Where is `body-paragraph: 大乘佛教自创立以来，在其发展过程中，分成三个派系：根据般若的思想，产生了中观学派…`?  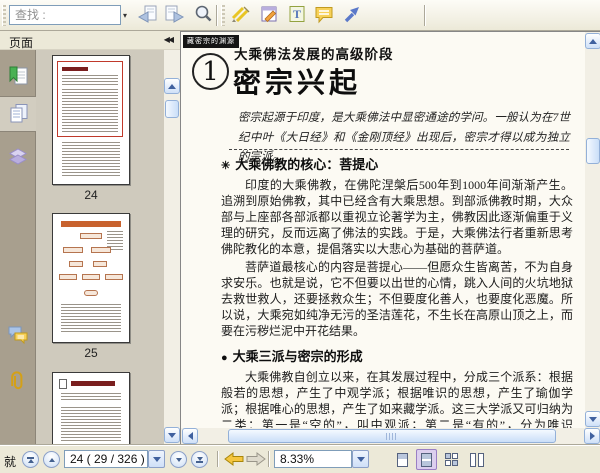
body-paragraph: 大乘佛教自创立以来，在其发展过程中，分成三个派系：根据般若的思想，产生了中观学派… is located at coordinates (397, 399).